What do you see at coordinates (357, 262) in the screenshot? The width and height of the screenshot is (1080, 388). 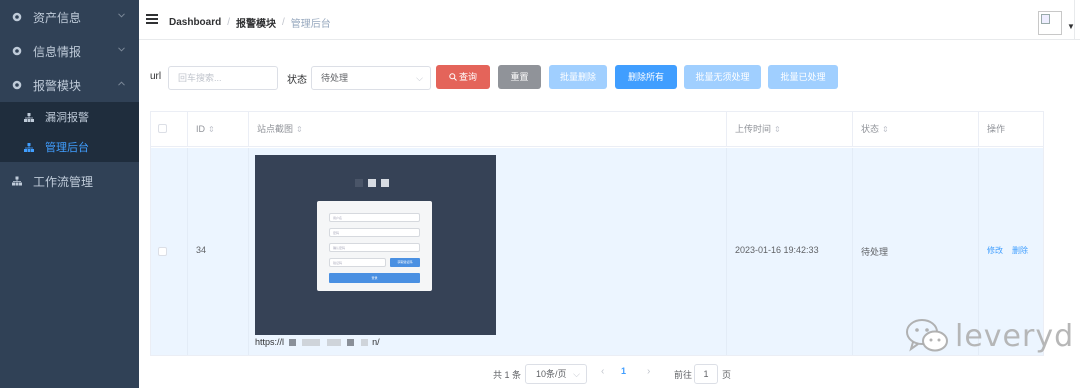 I see `thumb-code-field: 验证码` at bounding box center [357, 262].